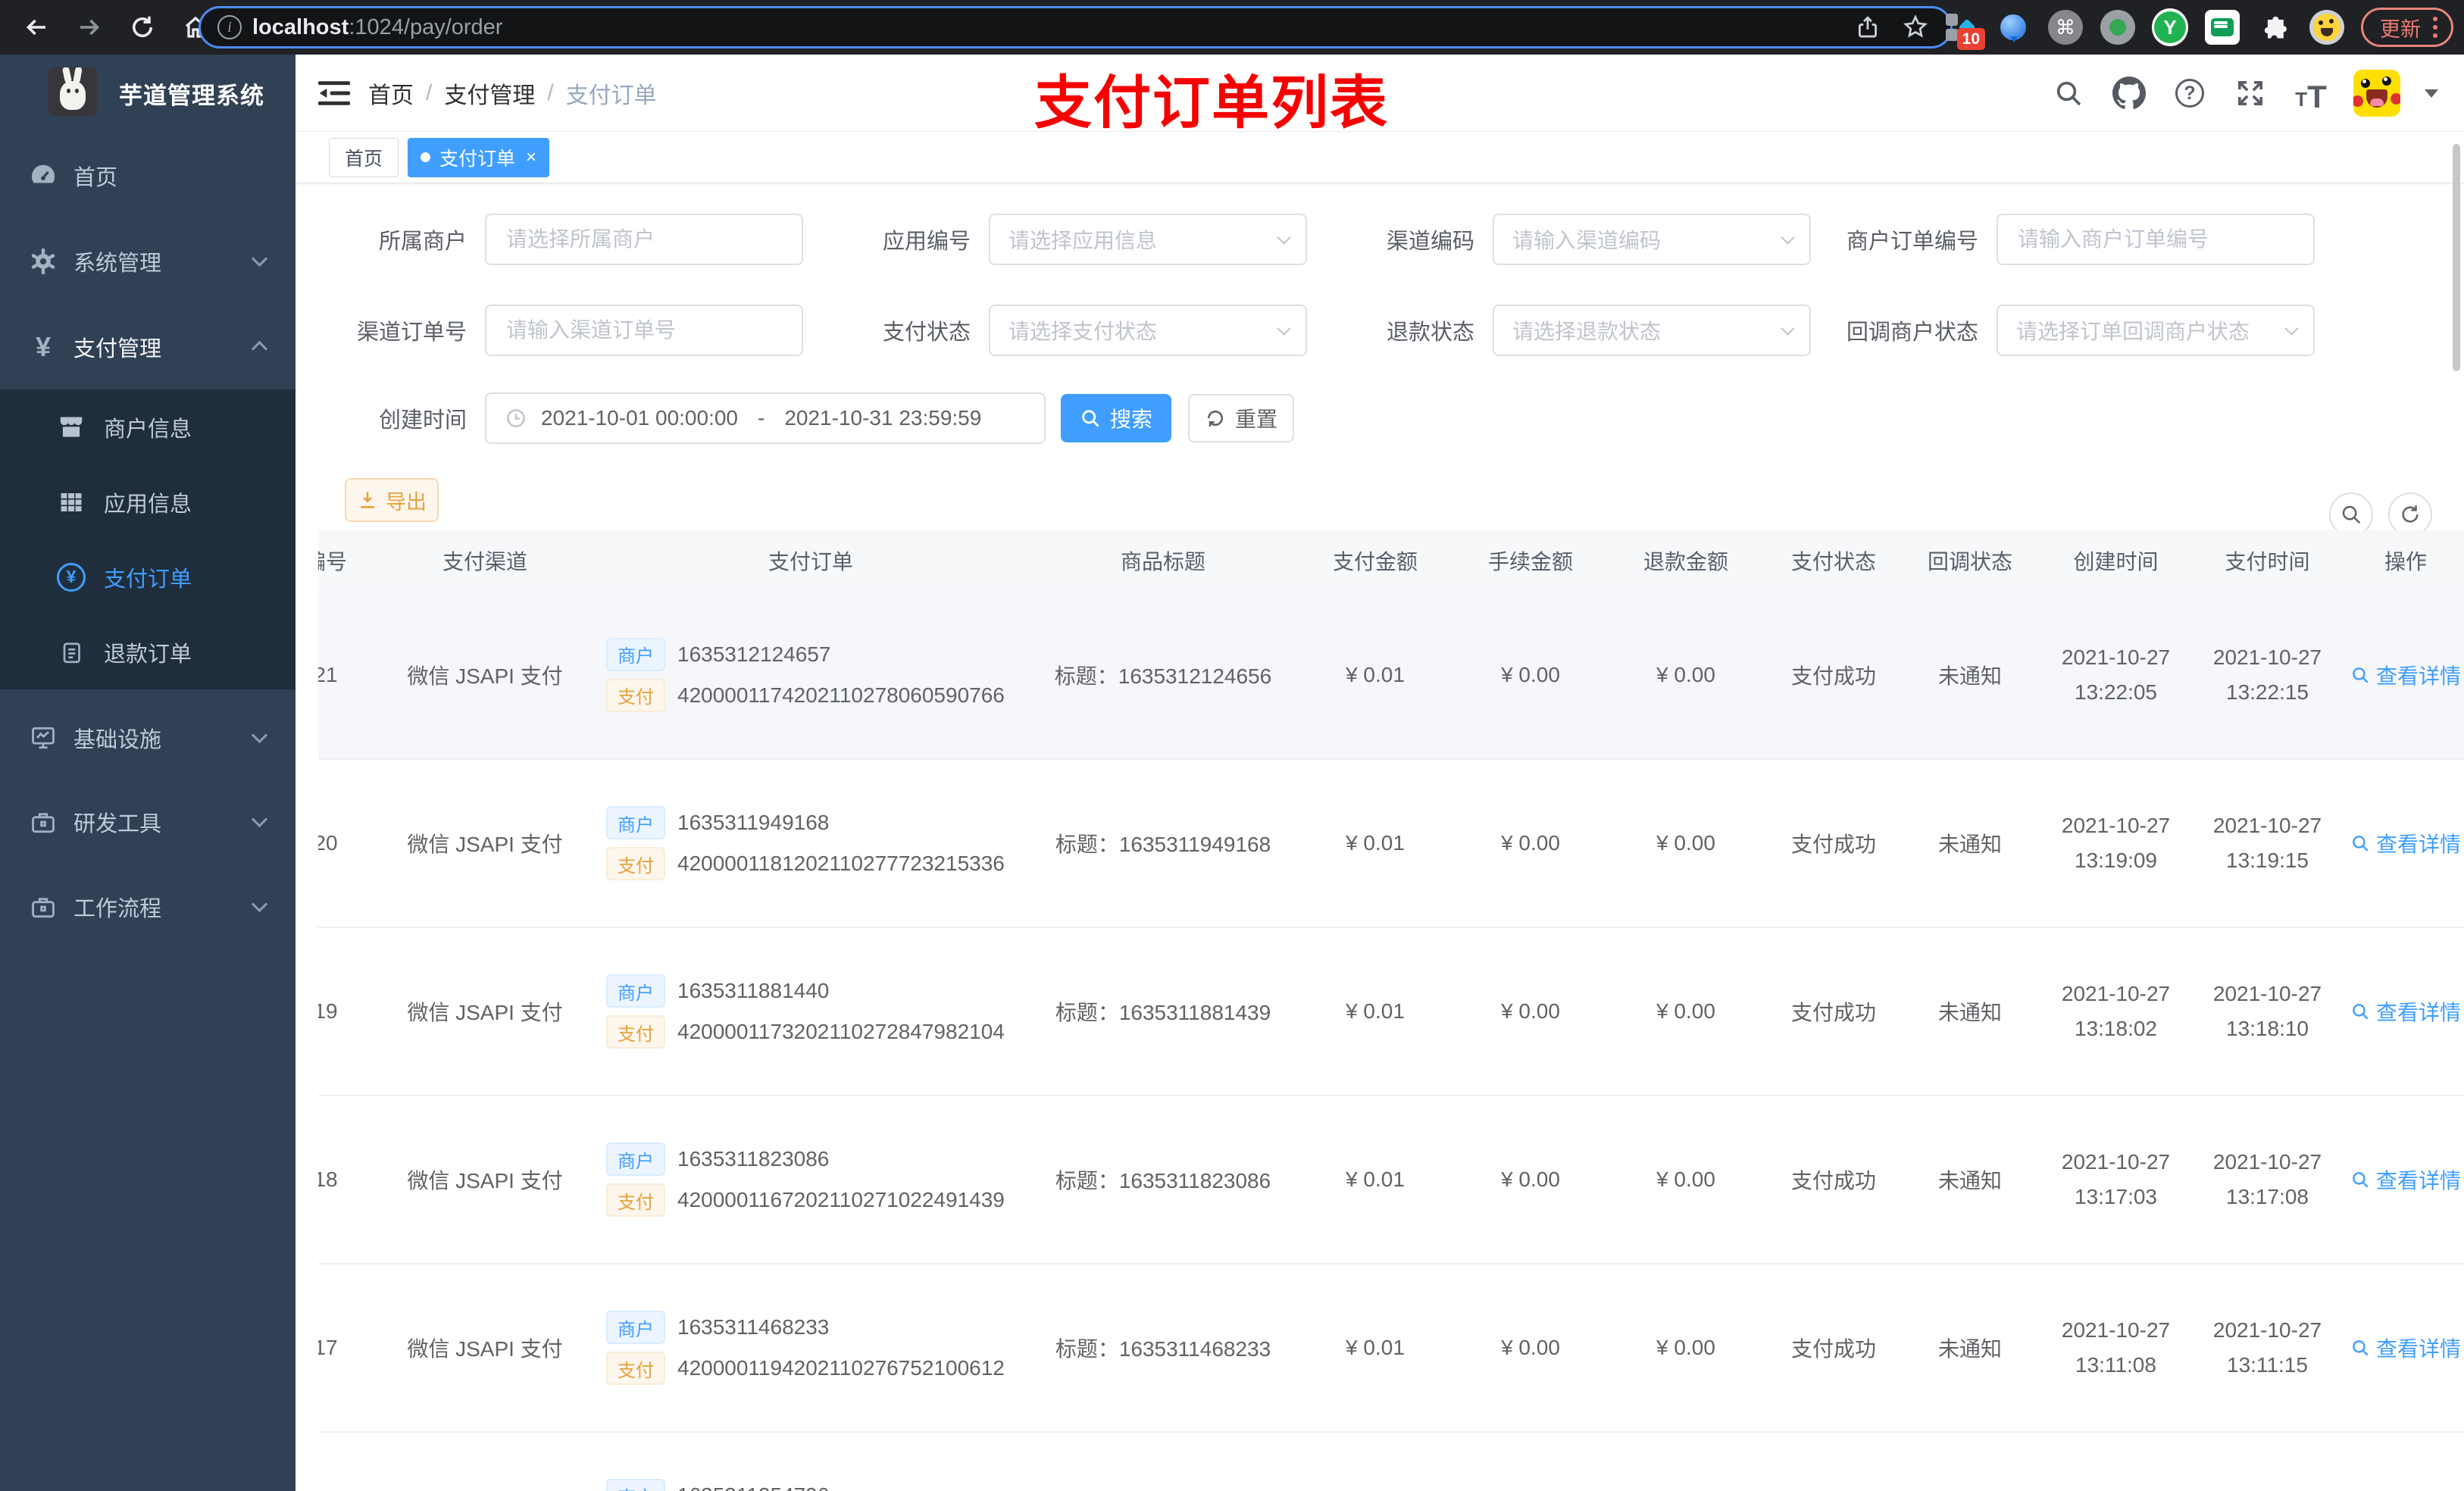 This screenshot has height=1491, width=2464. I want to click on extension-chat-icon, so click(2222, 27).